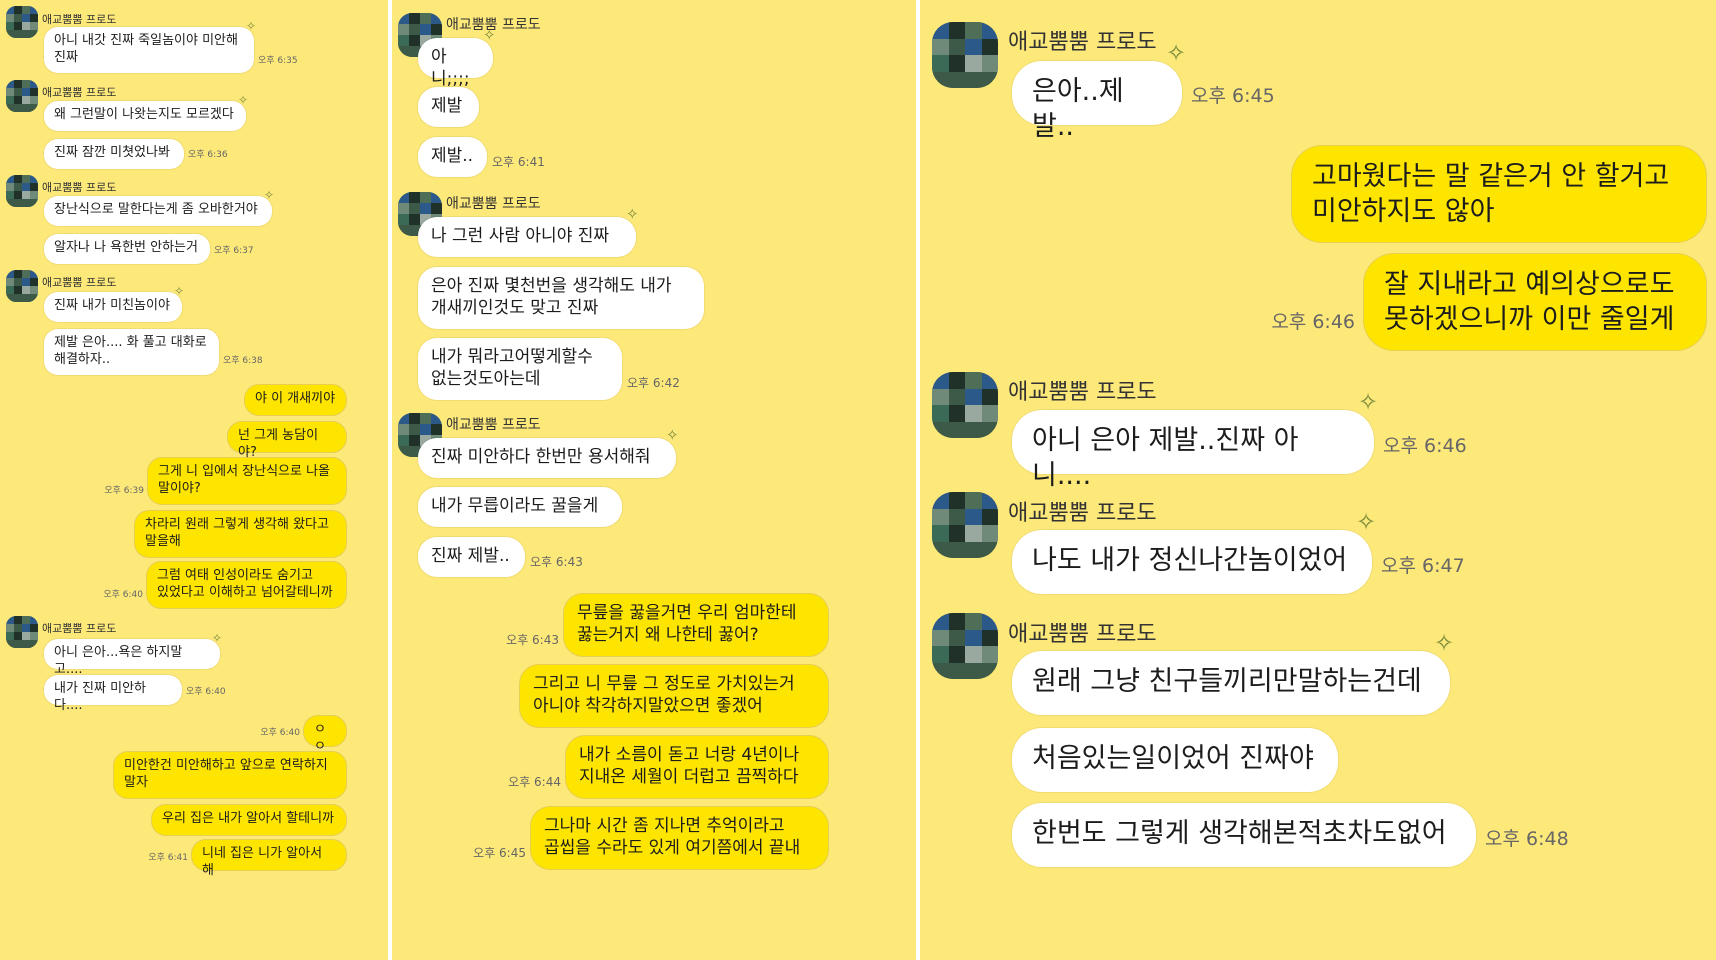 The image size is (1716, 960). I want to click on incoming-message: 진짜 제발.., so click(471, 557).